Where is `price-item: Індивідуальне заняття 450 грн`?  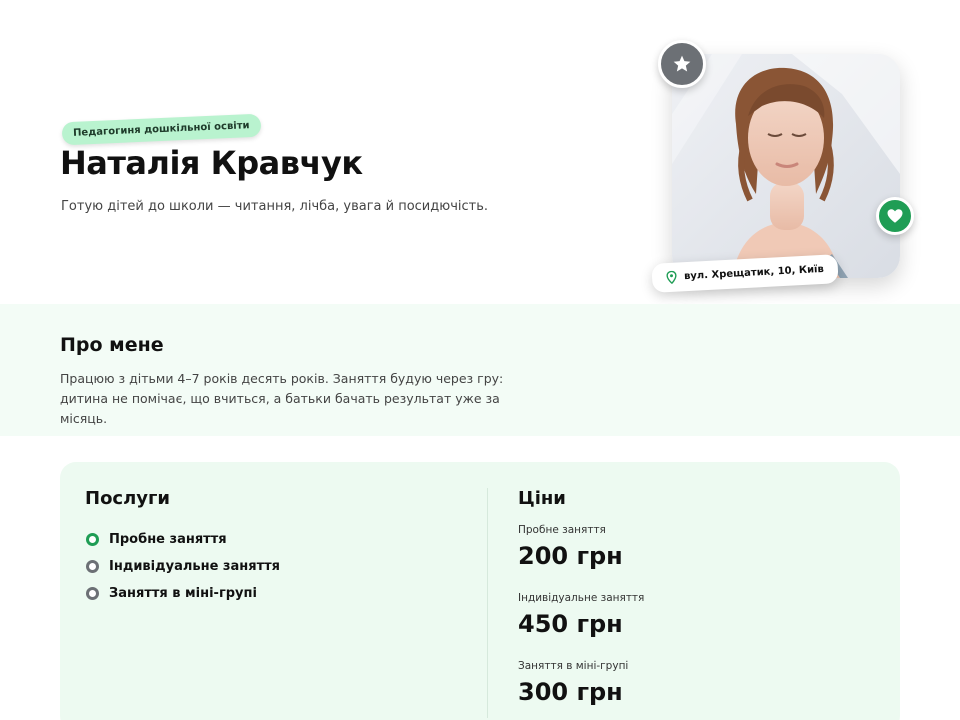 price-item: Індивідуальне заняття 450 грн is located at coordinates (581, 626).